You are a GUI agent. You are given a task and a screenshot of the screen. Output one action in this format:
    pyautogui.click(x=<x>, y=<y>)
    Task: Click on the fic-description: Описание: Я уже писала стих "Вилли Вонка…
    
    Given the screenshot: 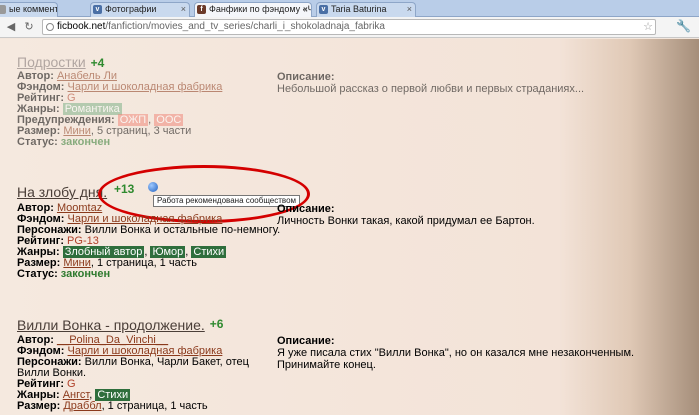 What is the action you would take?
    pyautogui.click(x=455, y=353)
    